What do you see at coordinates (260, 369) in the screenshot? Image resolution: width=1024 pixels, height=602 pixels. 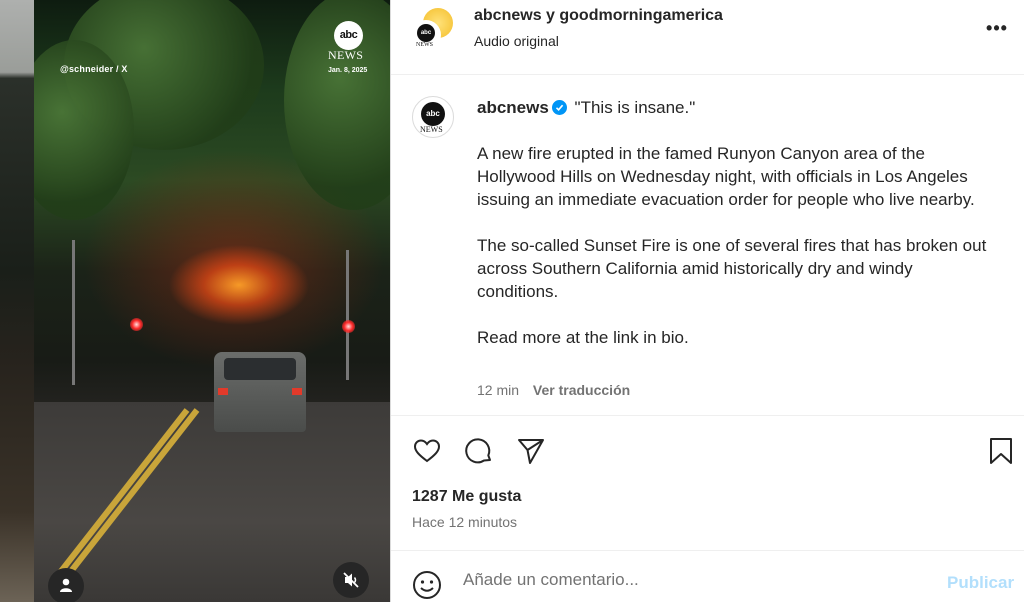 I see `car-window` at bounding box center [260, 369].